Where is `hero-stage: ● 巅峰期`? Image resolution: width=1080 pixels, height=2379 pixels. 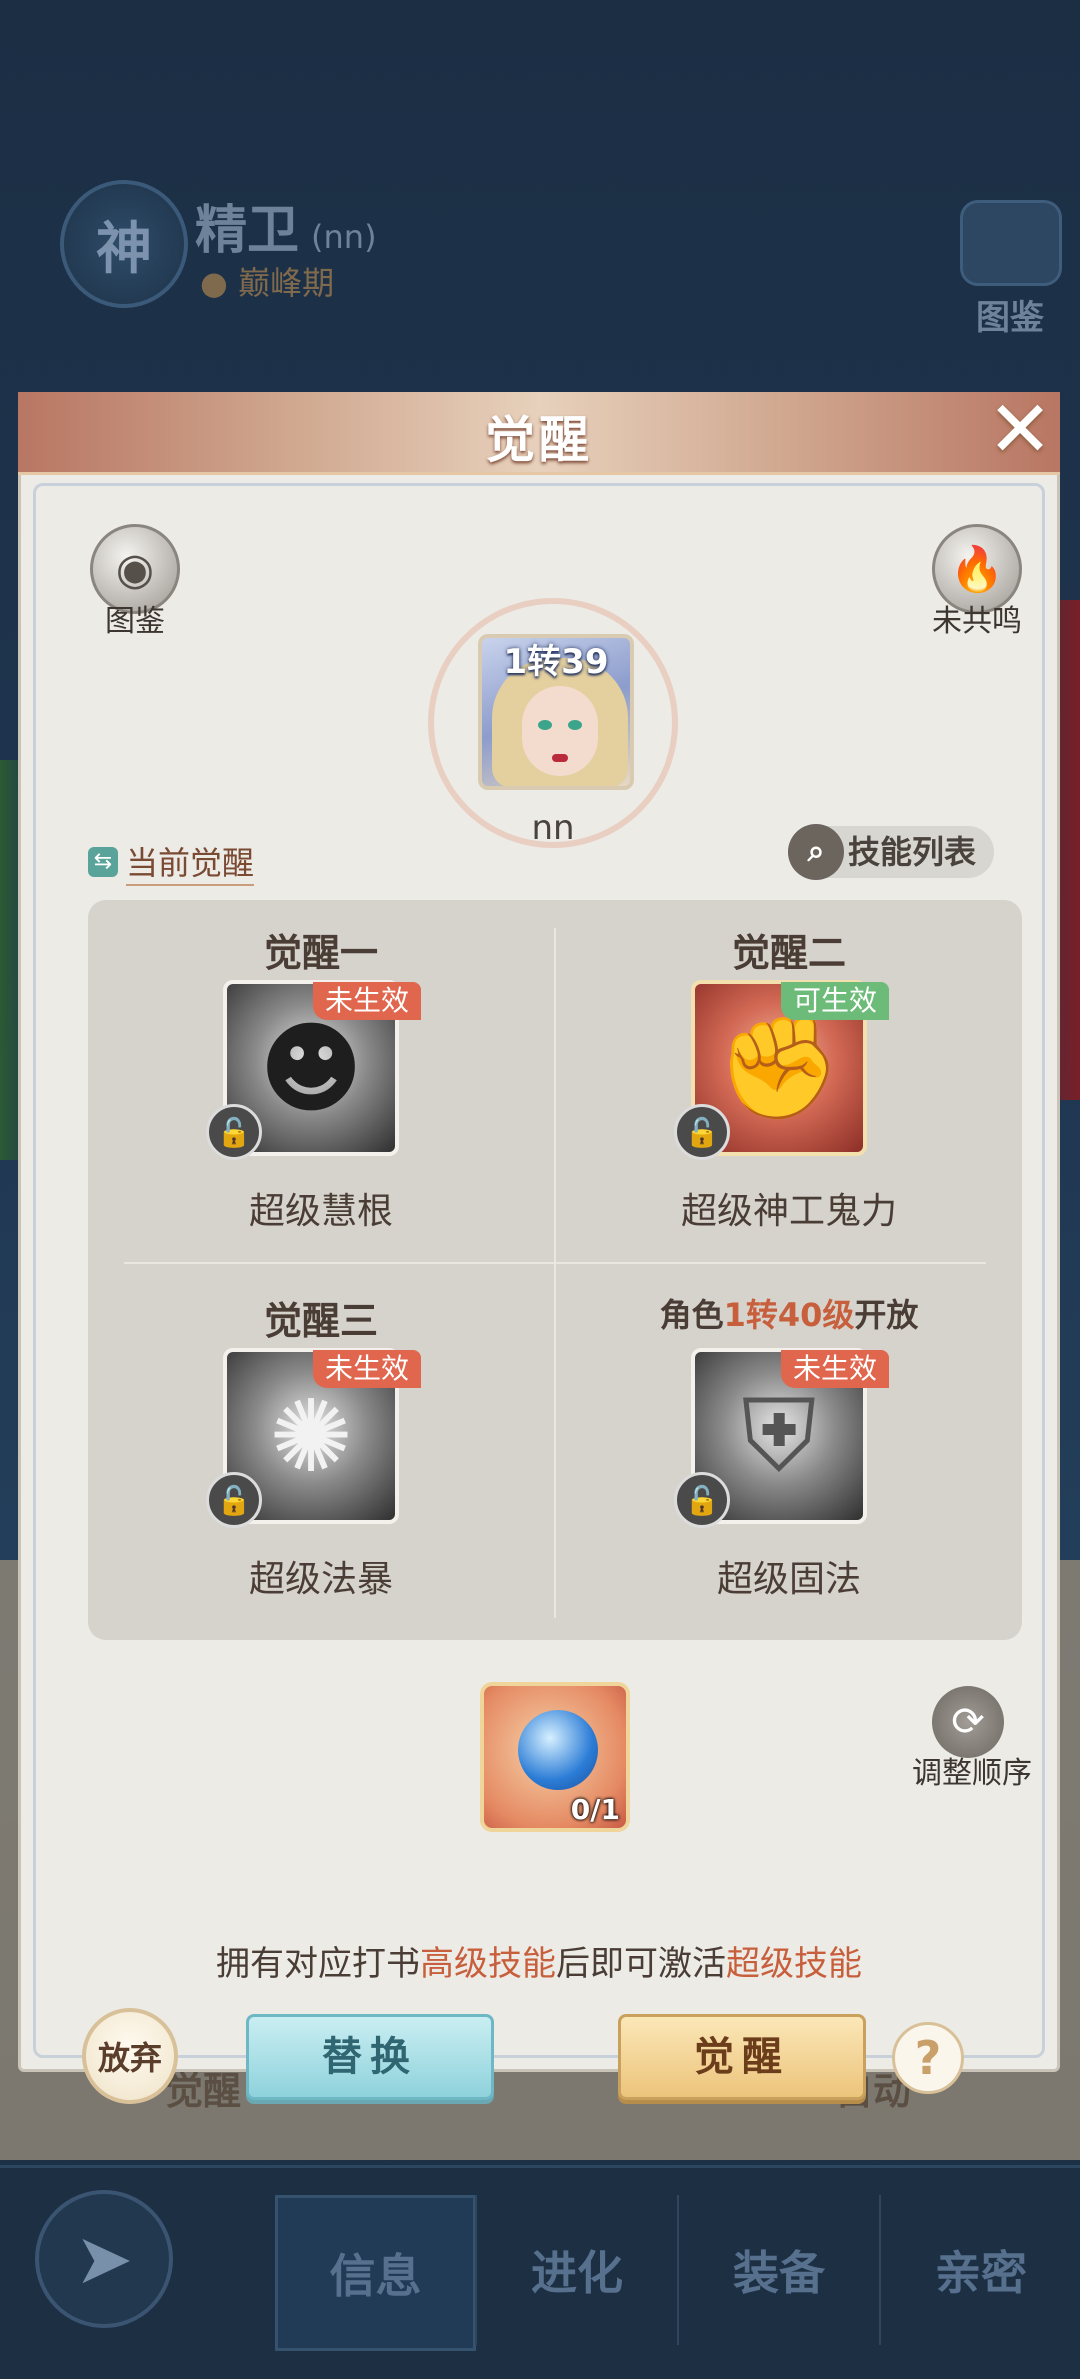 hero-stage: ● 巅峰期 is located at coordinates (267, 283).